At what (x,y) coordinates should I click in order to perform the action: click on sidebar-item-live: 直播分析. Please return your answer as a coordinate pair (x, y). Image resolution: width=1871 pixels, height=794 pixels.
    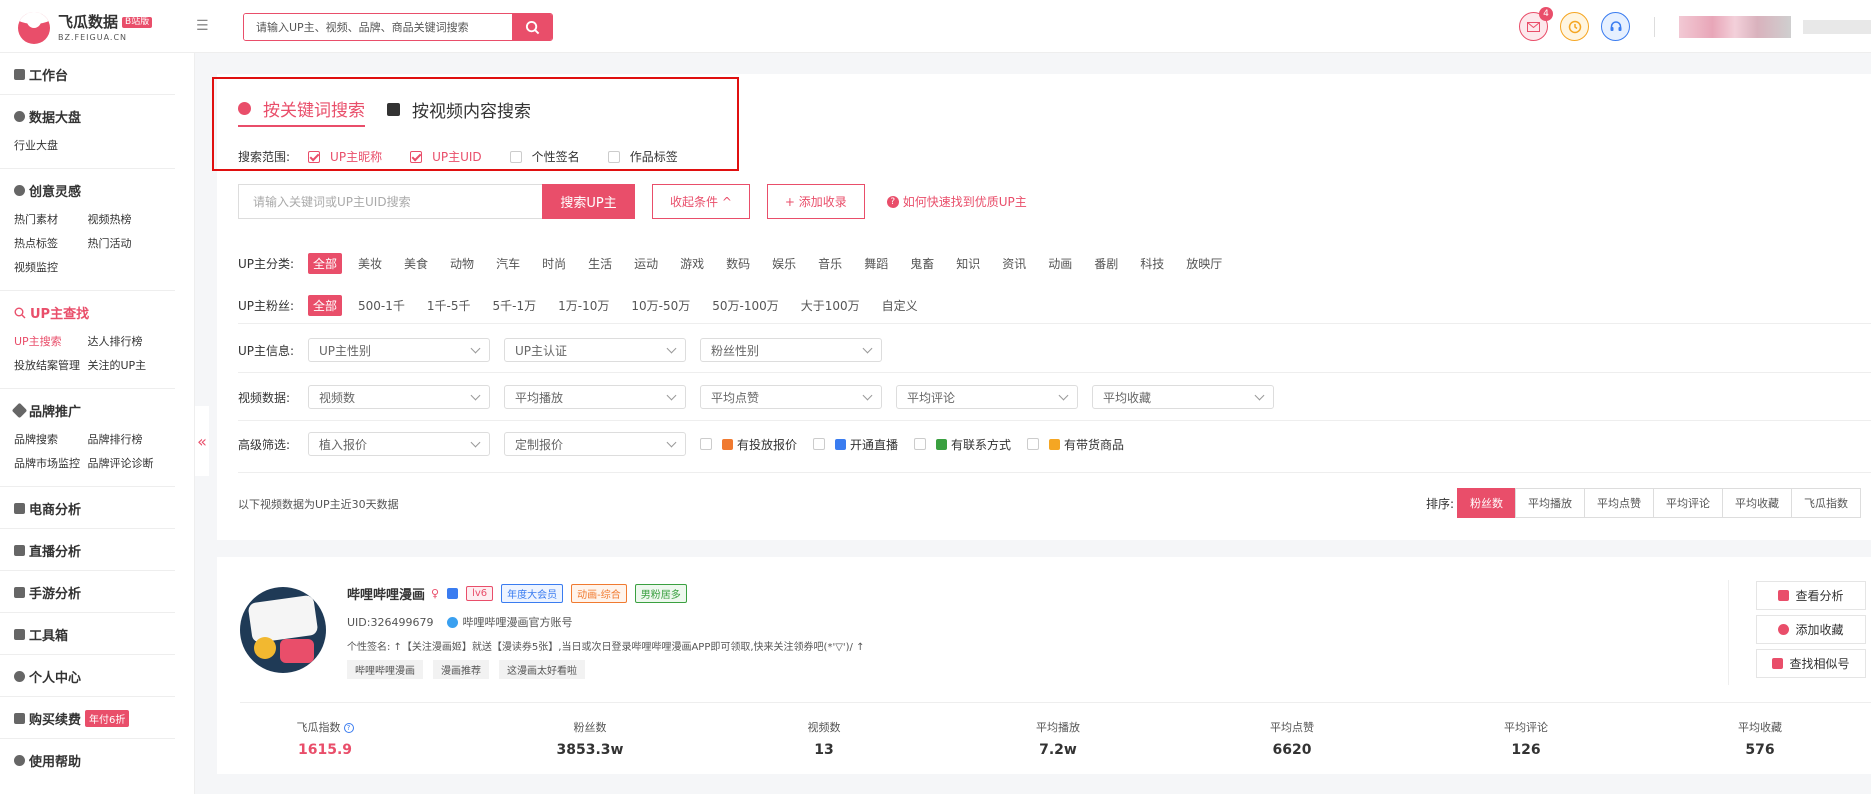
    Looking at the image, I should click on (87, 550).